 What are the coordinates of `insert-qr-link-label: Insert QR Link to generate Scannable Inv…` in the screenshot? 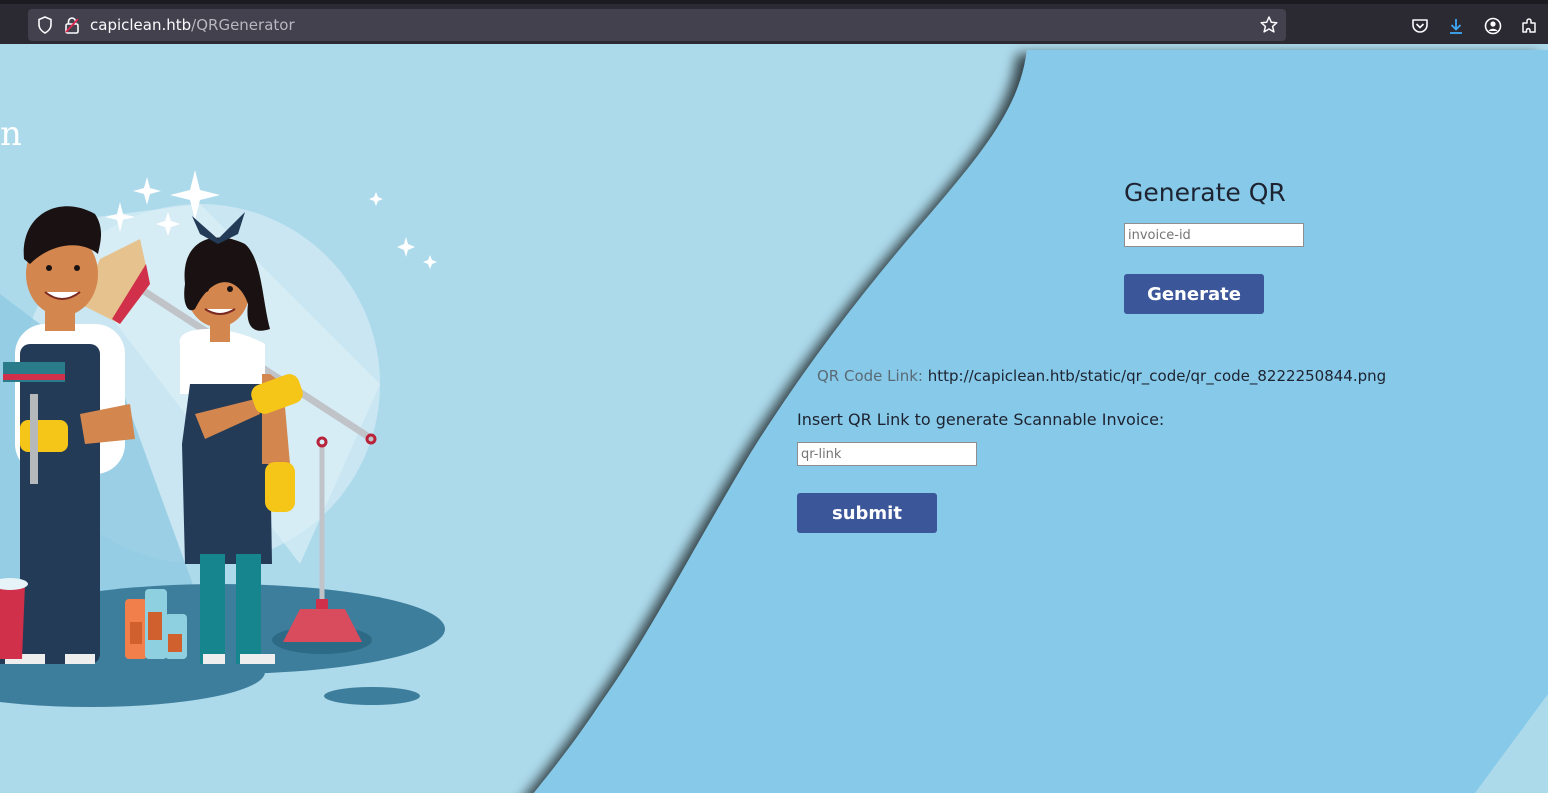 It's located at (981, 419).